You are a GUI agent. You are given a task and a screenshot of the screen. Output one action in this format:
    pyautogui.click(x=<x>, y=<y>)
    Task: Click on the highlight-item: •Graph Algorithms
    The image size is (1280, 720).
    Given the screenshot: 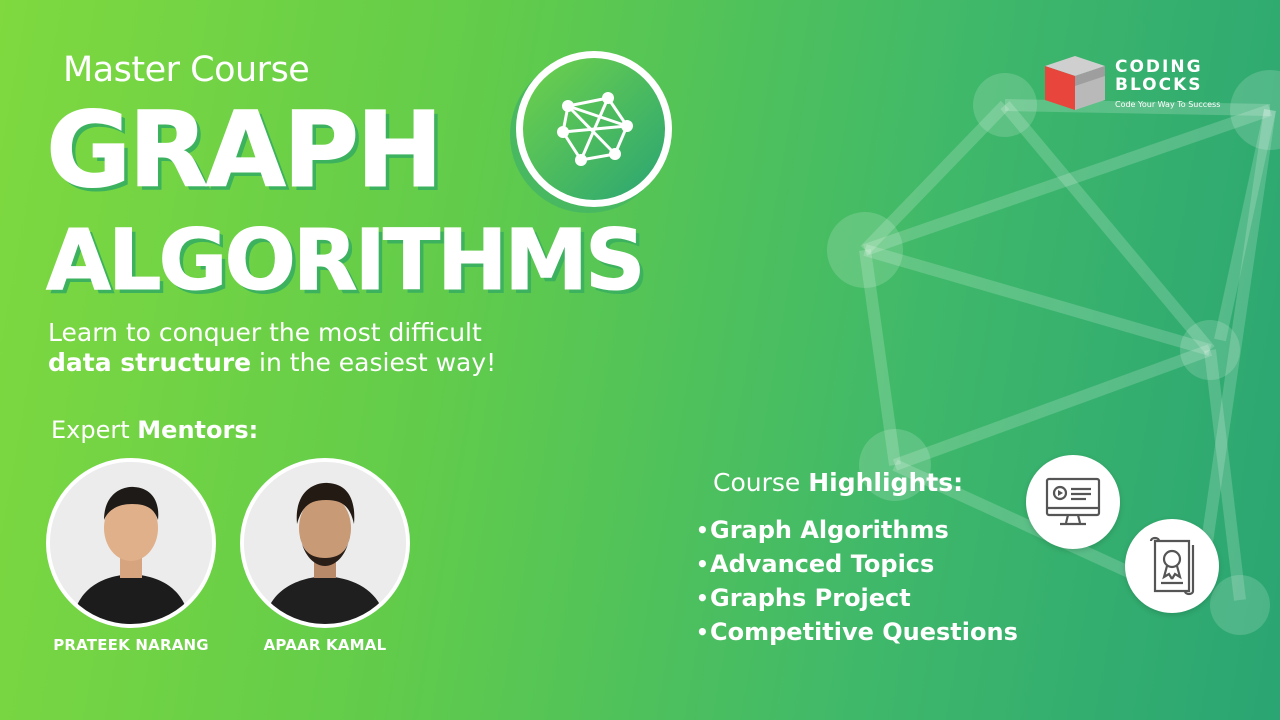 What is the action you would take?
    pyautogui.click(x=857, y=530)
    